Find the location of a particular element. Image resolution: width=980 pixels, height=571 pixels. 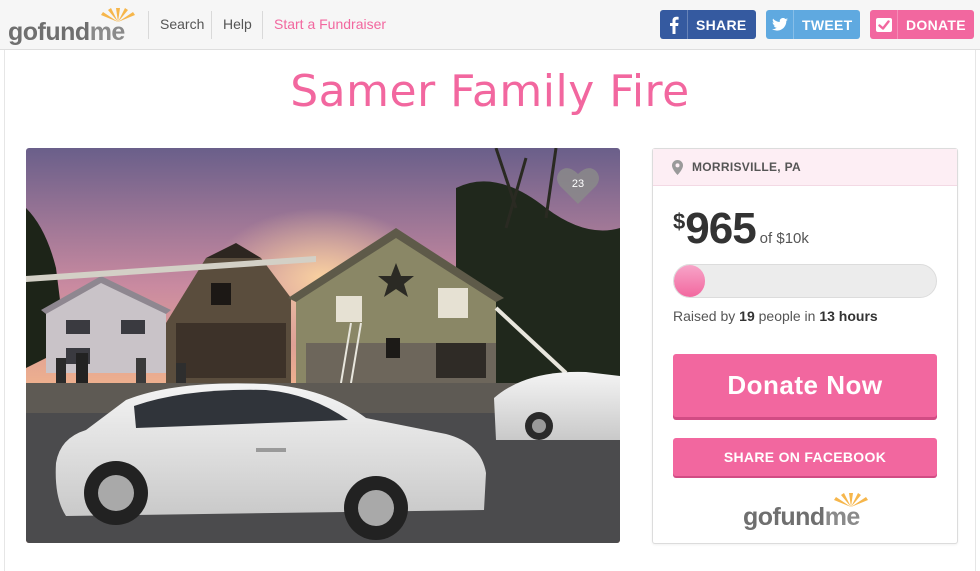

twitter-tweet-button: TWEET is located at coordinates (813, 24).